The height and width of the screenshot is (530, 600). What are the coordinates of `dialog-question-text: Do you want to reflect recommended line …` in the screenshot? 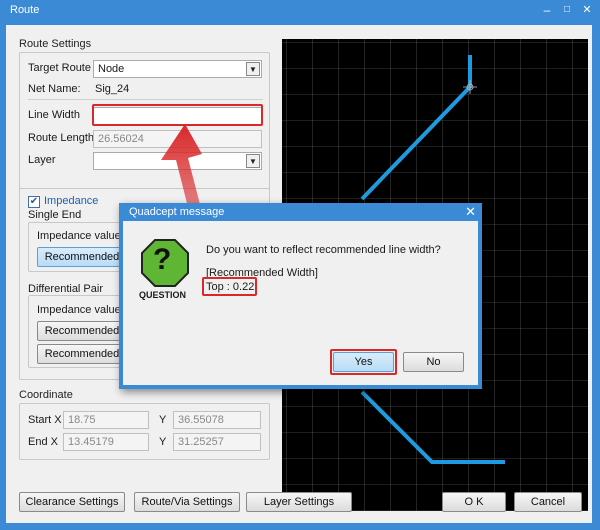 It's located at (323, 250).